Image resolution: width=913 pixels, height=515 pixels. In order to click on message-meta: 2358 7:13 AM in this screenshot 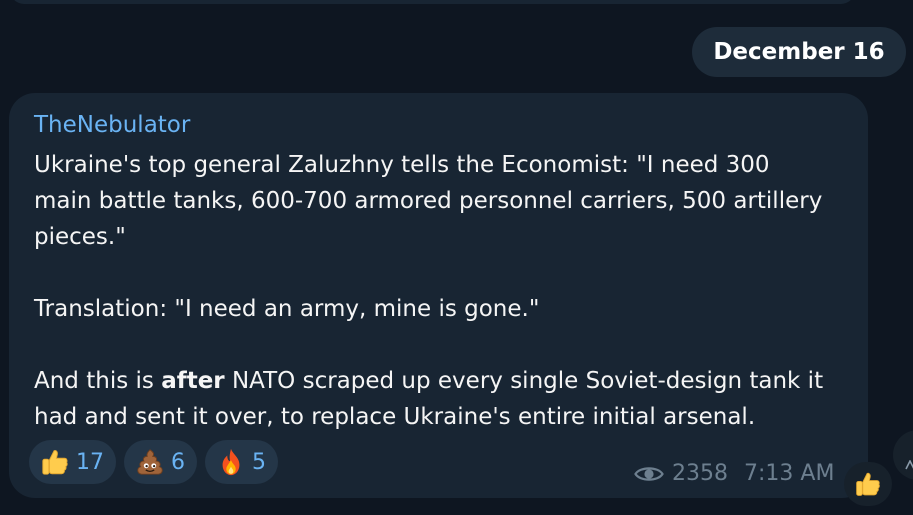, I will do `click(734, 473)`.